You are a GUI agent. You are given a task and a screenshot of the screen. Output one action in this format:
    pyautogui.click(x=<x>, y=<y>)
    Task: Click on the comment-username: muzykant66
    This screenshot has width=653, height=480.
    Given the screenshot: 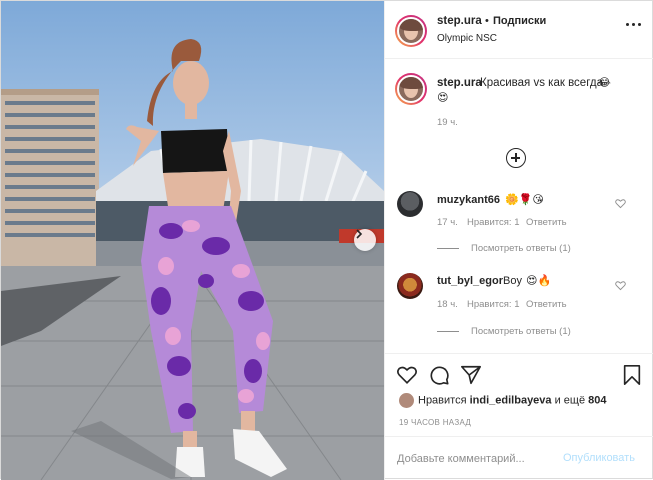 What is the action you would take?
    pyautogui.click(x=468, y=200)
    